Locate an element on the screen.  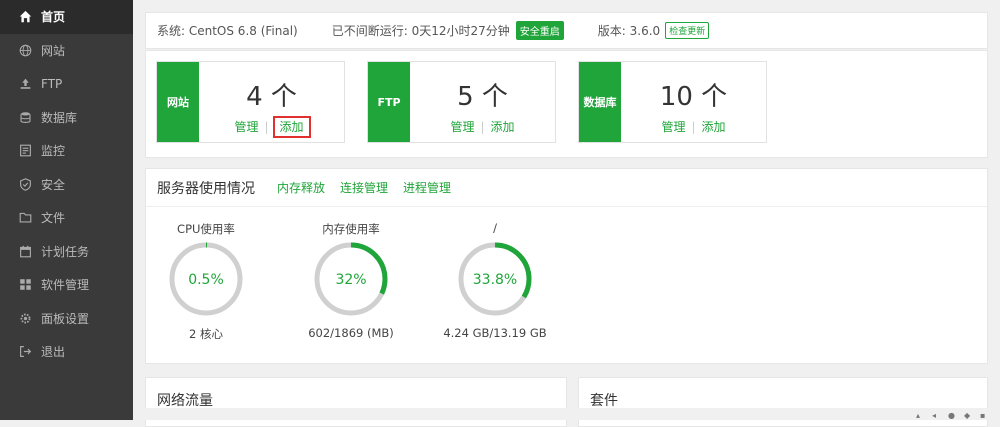
ftp-stat-card: FTP 5 个 管理 | 添加 is located at coordinates (461, 102).